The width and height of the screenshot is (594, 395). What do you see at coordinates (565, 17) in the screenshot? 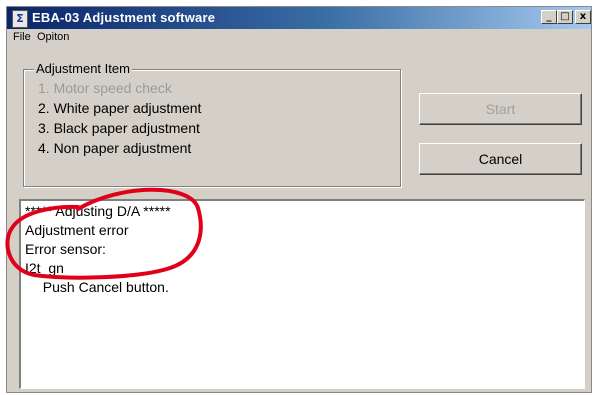
I see `maximize-button: □` at bounding box center [565, 17].